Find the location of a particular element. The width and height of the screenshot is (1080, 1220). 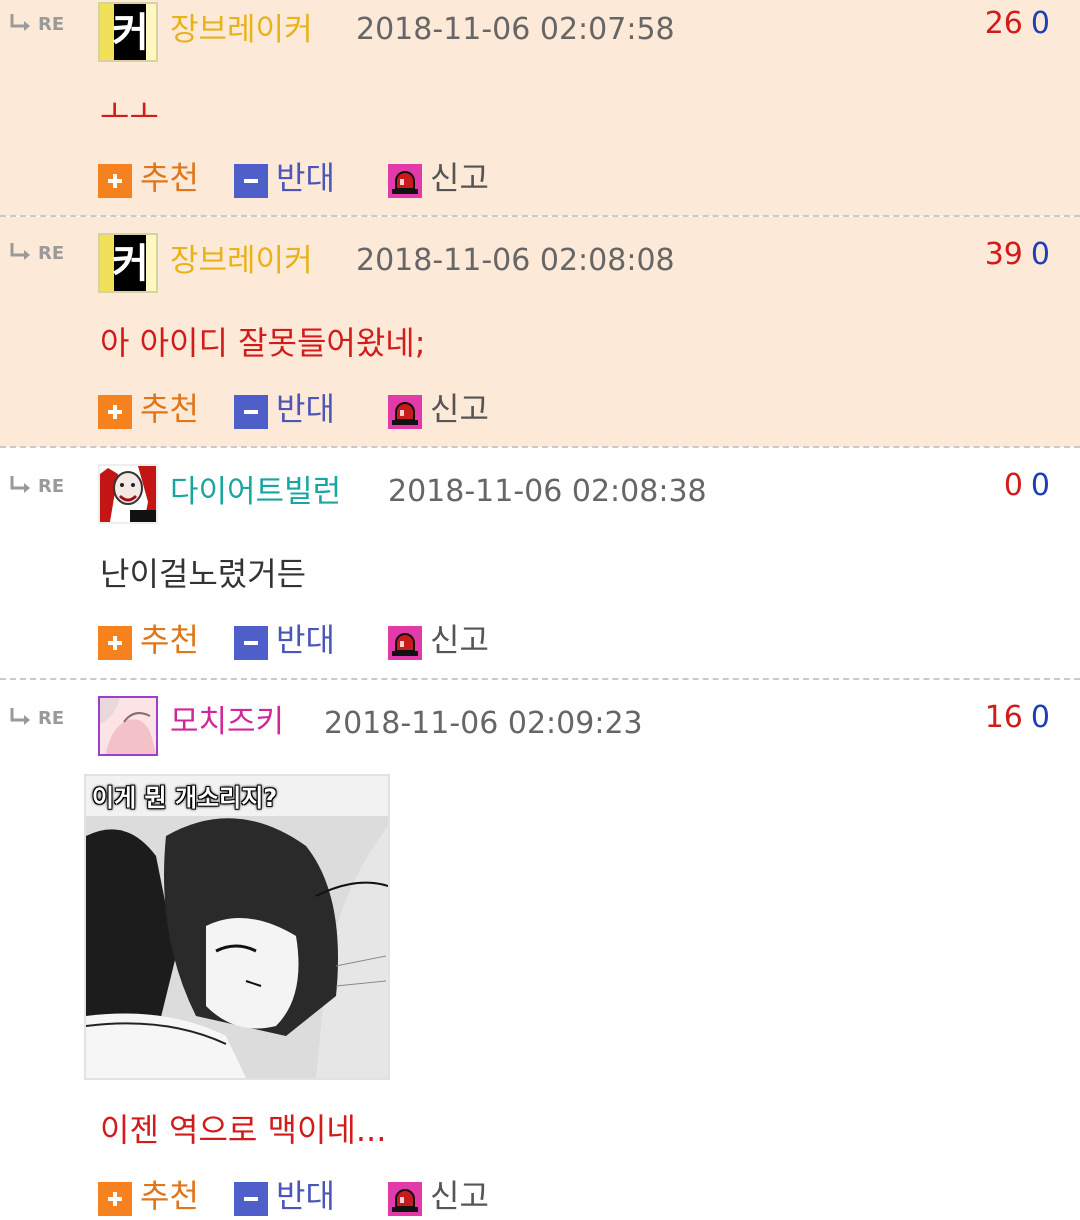

comment-datetime: 2018-11-06 02:09:23 is located at coordinates (483, 723).